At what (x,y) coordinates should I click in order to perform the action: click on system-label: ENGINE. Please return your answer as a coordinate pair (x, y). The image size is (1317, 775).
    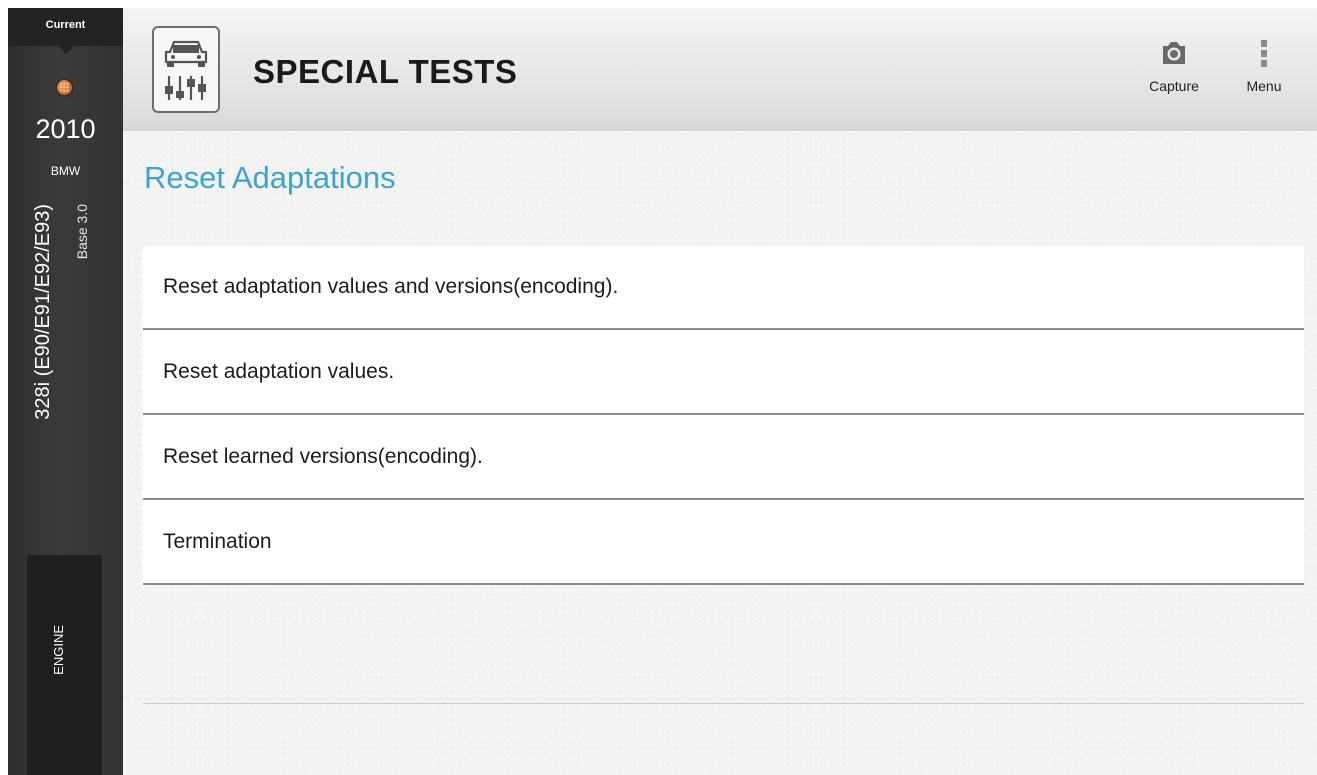
    Looking at the image, I should click on (58, 650).